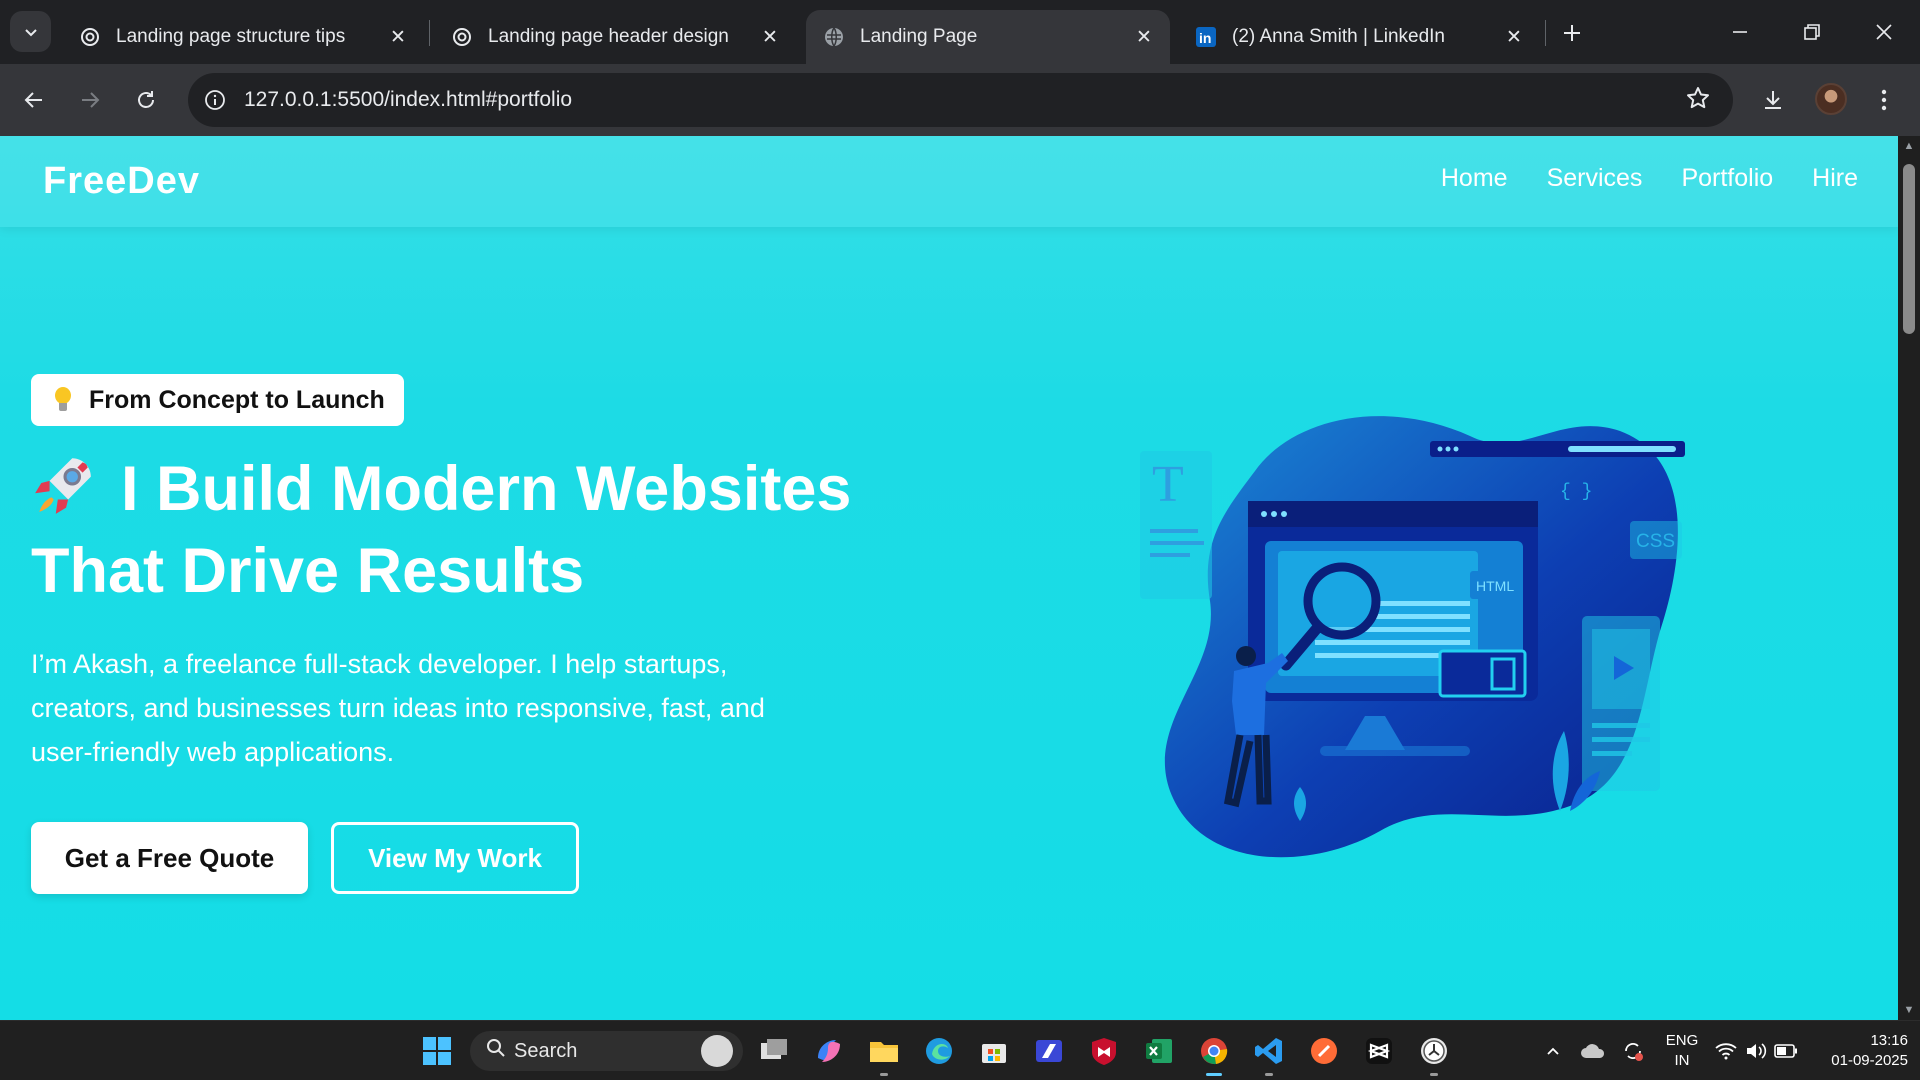  Describe the element at coordinates (1324, 1051) in the screenshot. I see `postman-icon` at that location.